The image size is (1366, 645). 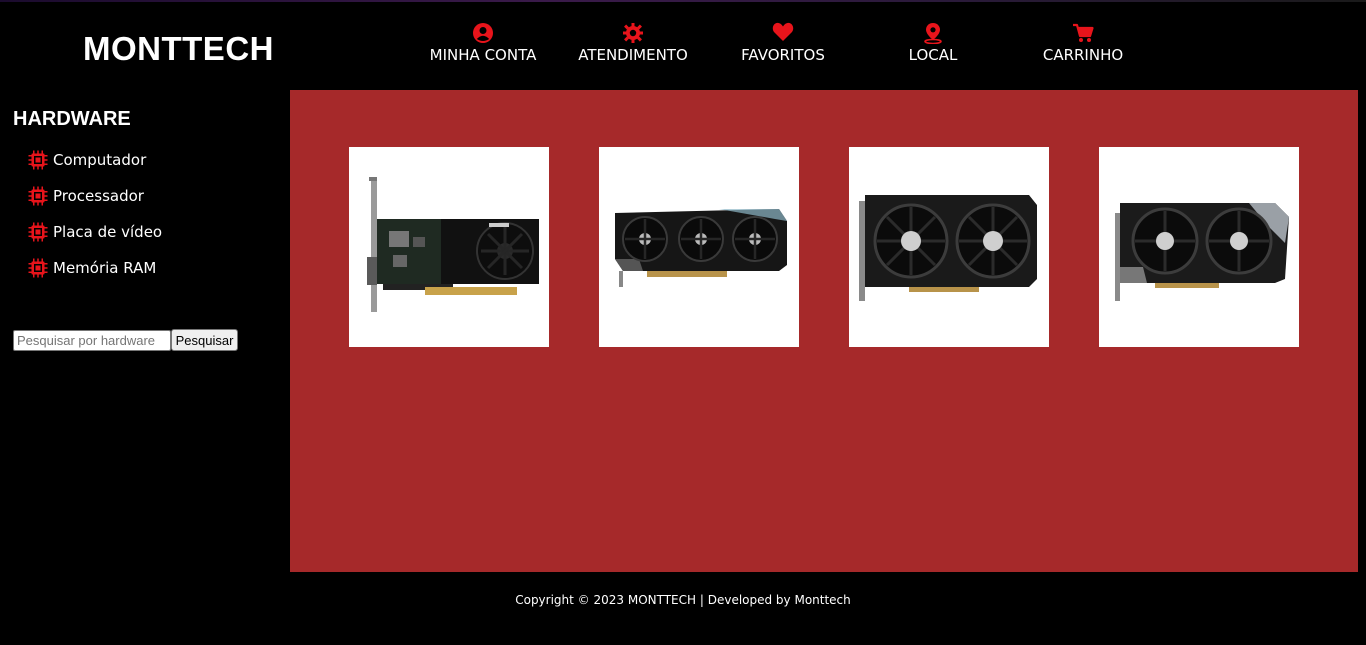 What do you see at coordinates (683, 1) in the screenshot?
I see `top-gradient-line` at bounding box center [683, 1].